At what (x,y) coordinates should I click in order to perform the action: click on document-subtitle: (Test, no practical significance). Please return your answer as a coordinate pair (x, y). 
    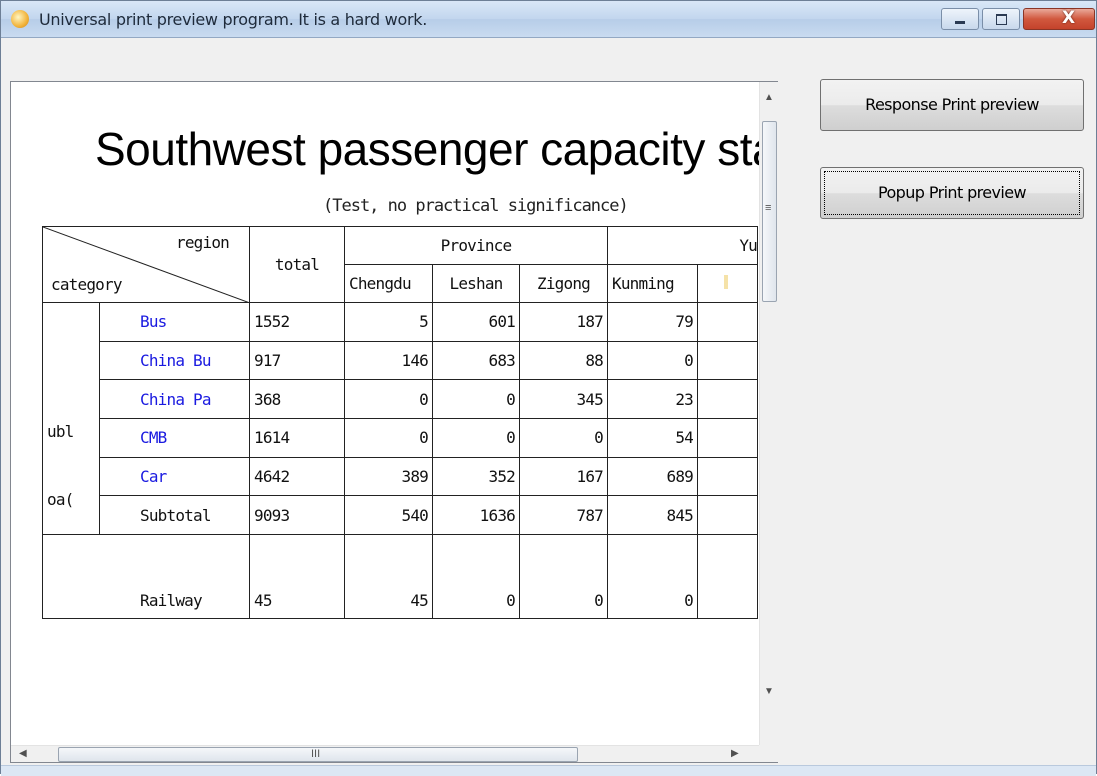
    Looking at the image, I should click on (476, 206).